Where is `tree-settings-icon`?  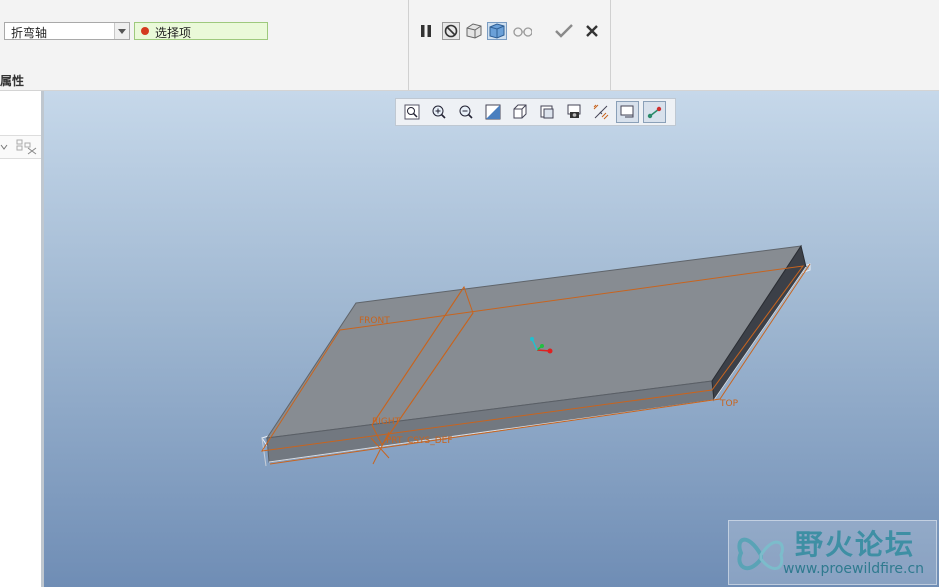 tree-settings-icon is located at coordinates (27, 147).